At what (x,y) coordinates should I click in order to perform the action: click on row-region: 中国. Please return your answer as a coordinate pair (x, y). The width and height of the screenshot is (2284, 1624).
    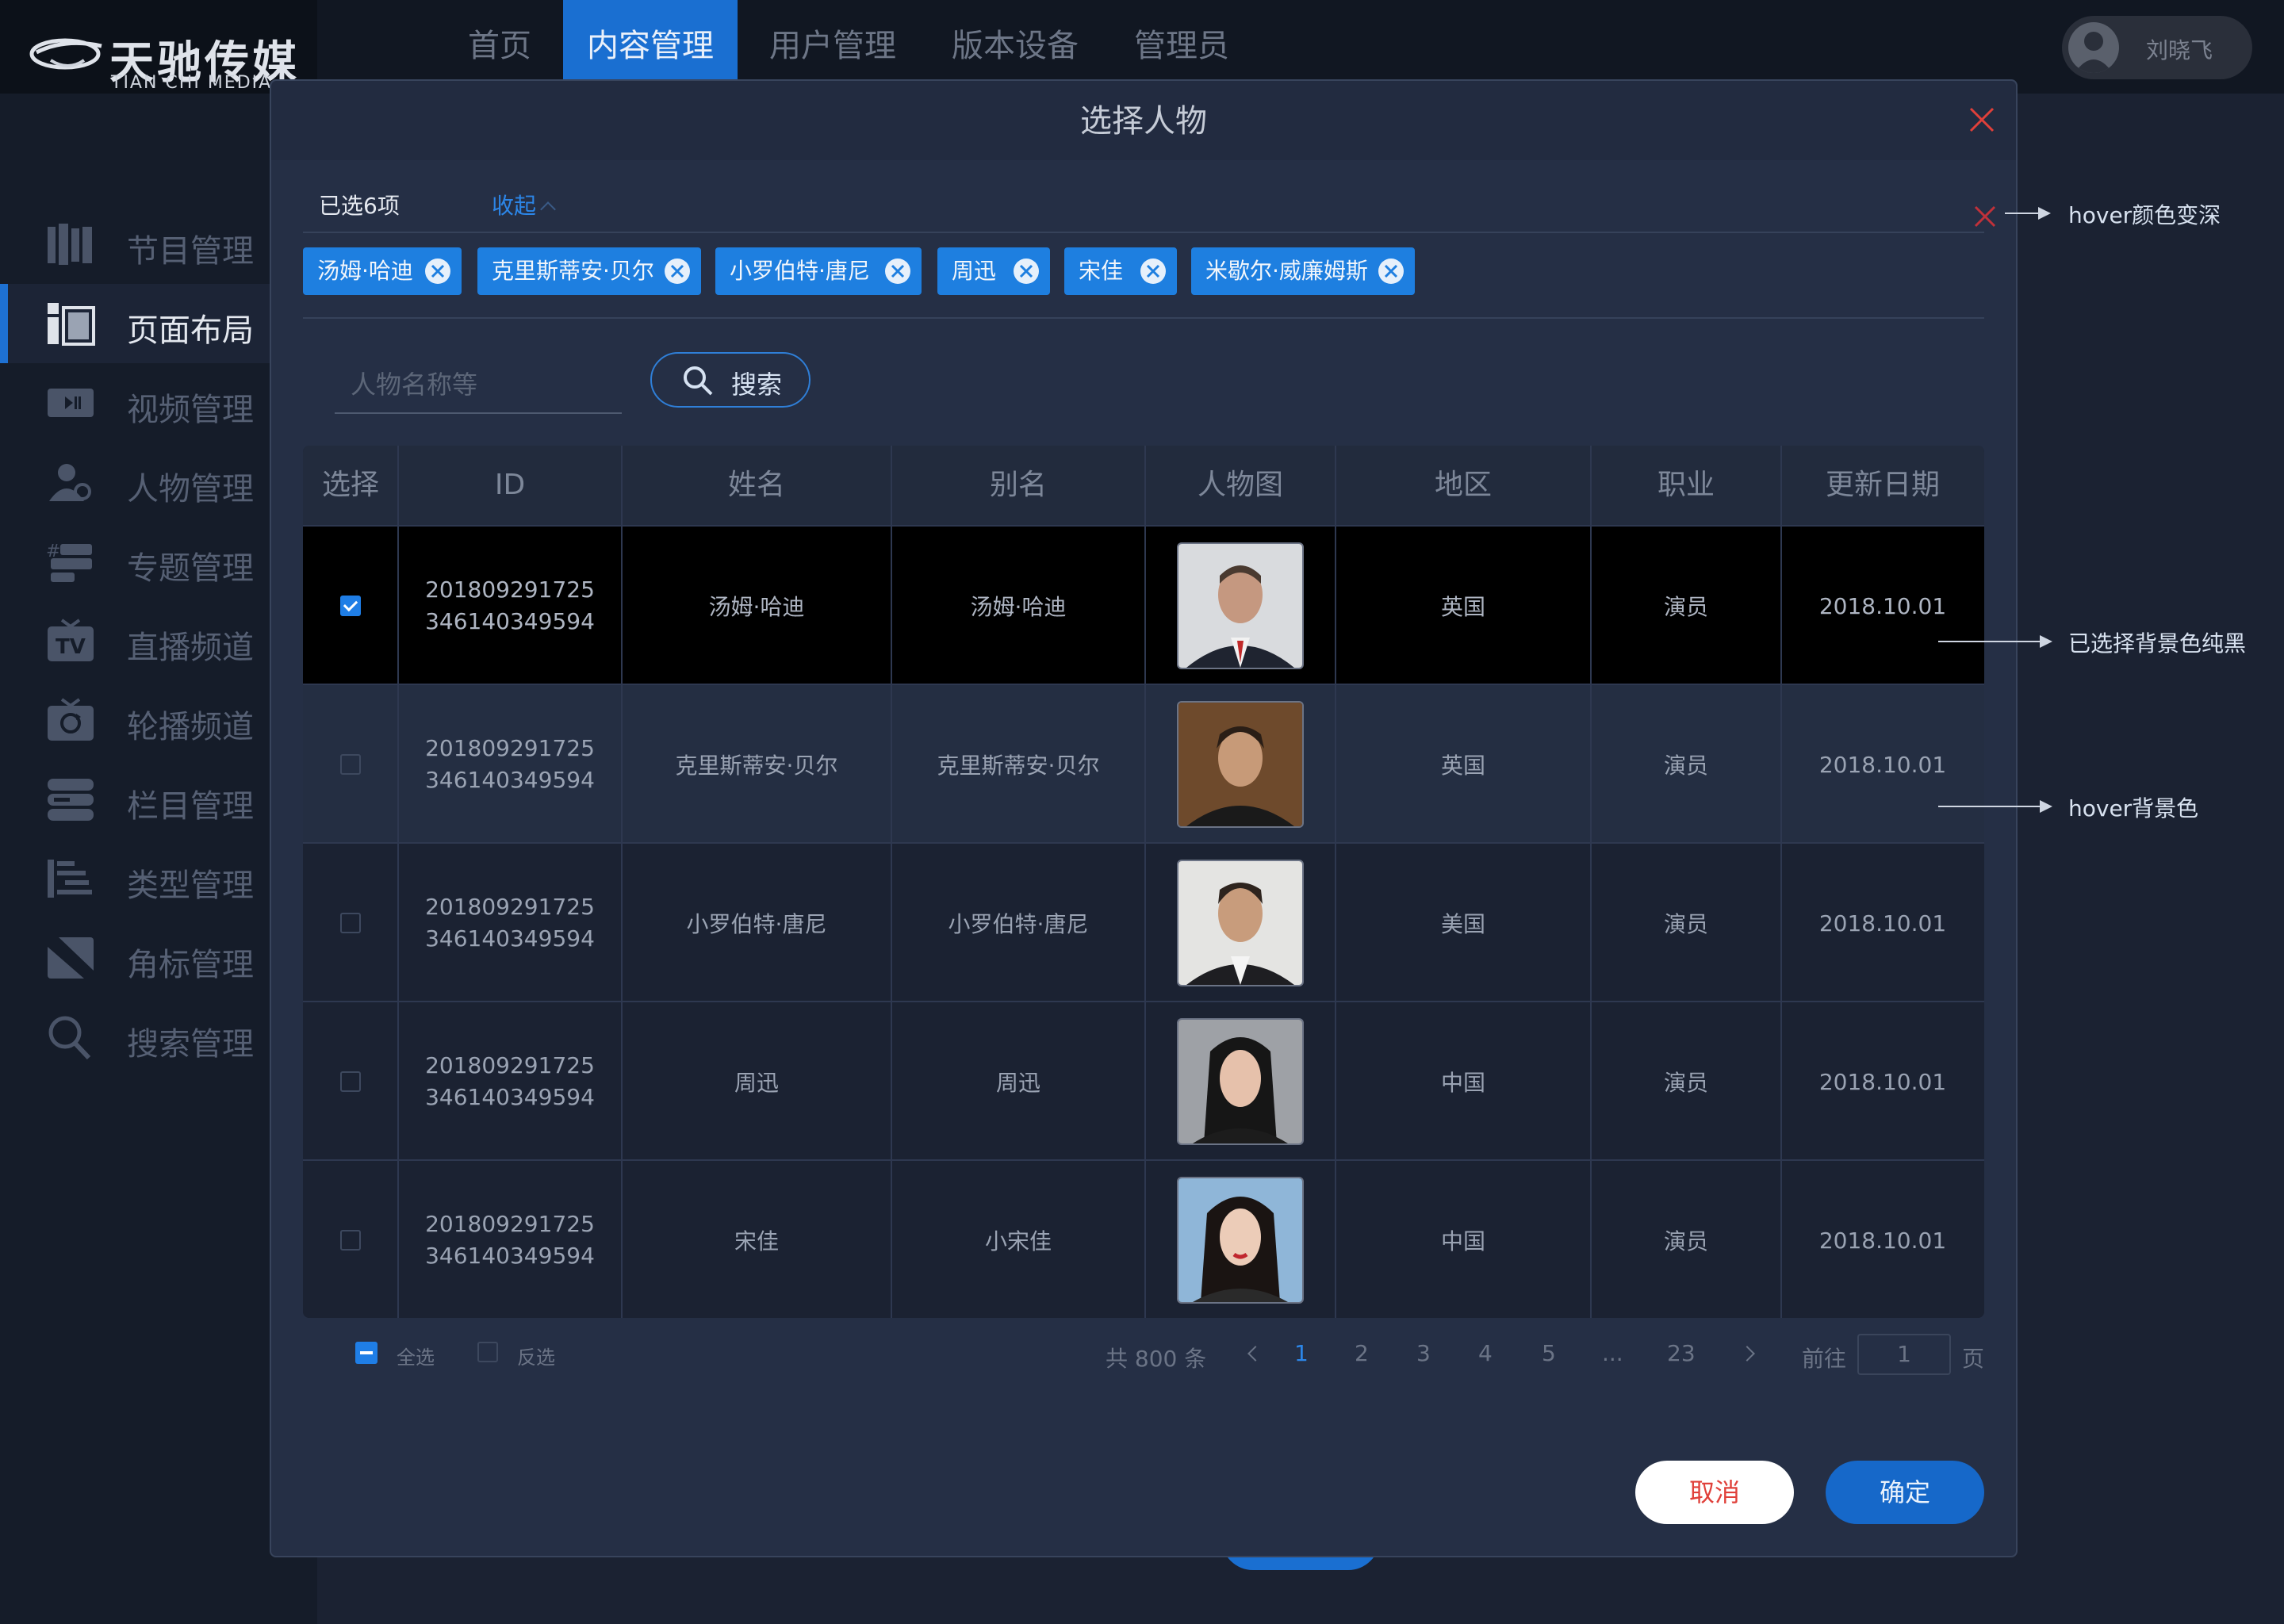
    Looking at the image, I should click on (1462, 1083).